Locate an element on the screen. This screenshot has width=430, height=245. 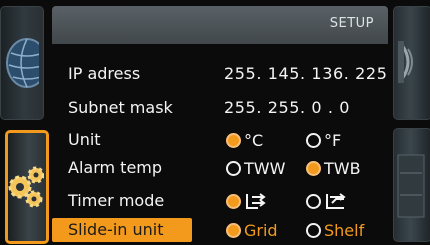
side-menu-setup is located at coordinates (27, 187).